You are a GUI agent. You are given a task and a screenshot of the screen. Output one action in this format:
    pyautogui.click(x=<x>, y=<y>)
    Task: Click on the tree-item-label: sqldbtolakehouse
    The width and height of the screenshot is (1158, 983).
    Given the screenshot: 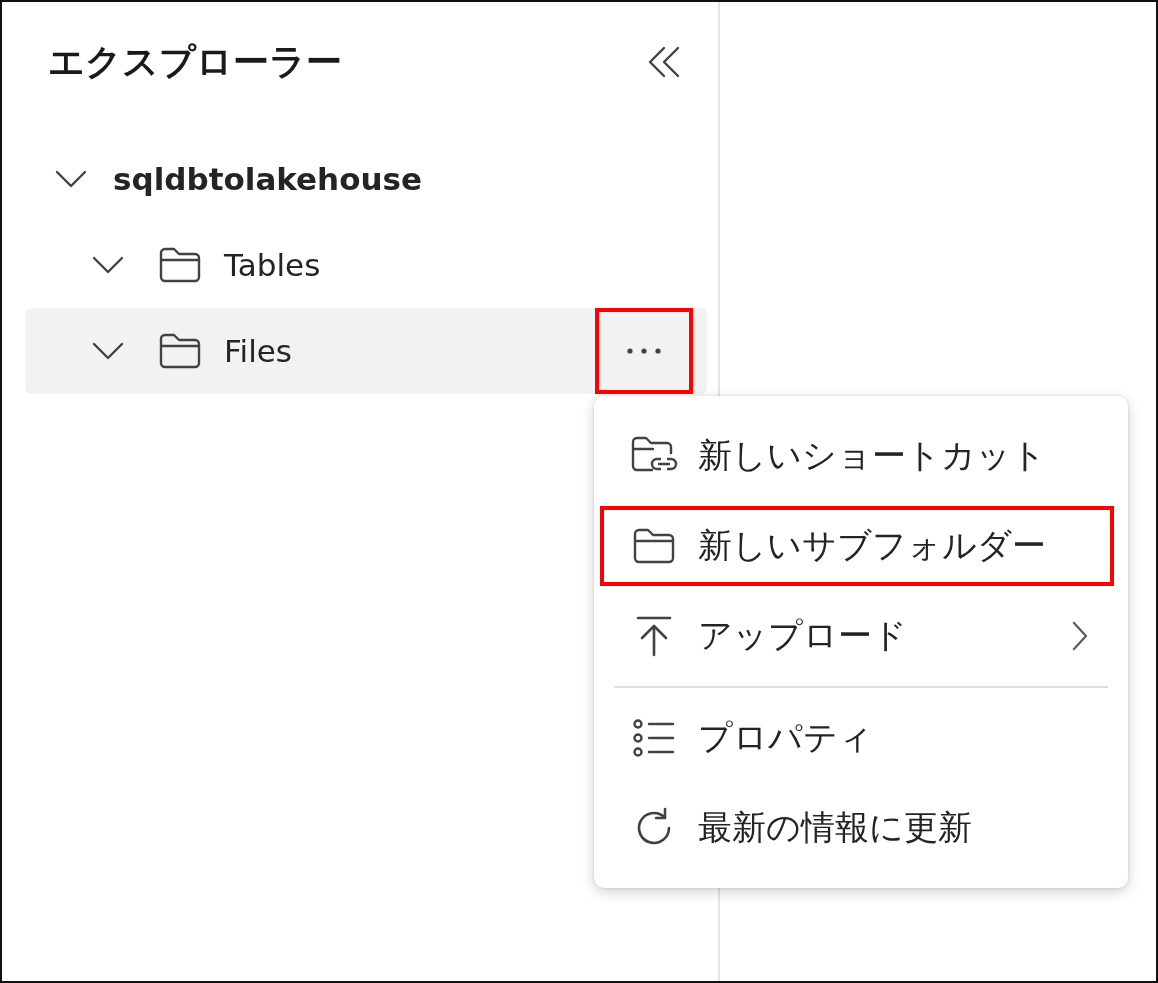 What is the action you would take?
    pyautogui.click(x=268, y=179)
    